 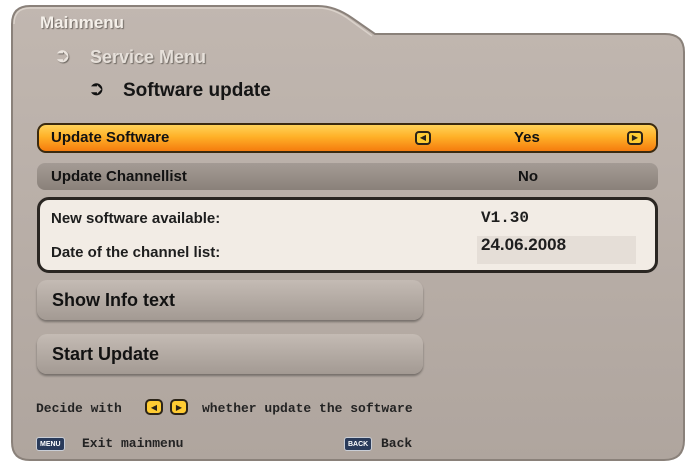 What do you see at coordinates (82, 22) in the screenshot?
I see `breadcrumb-mainmenu: Mainmenu` at bounding box center [82, 22].